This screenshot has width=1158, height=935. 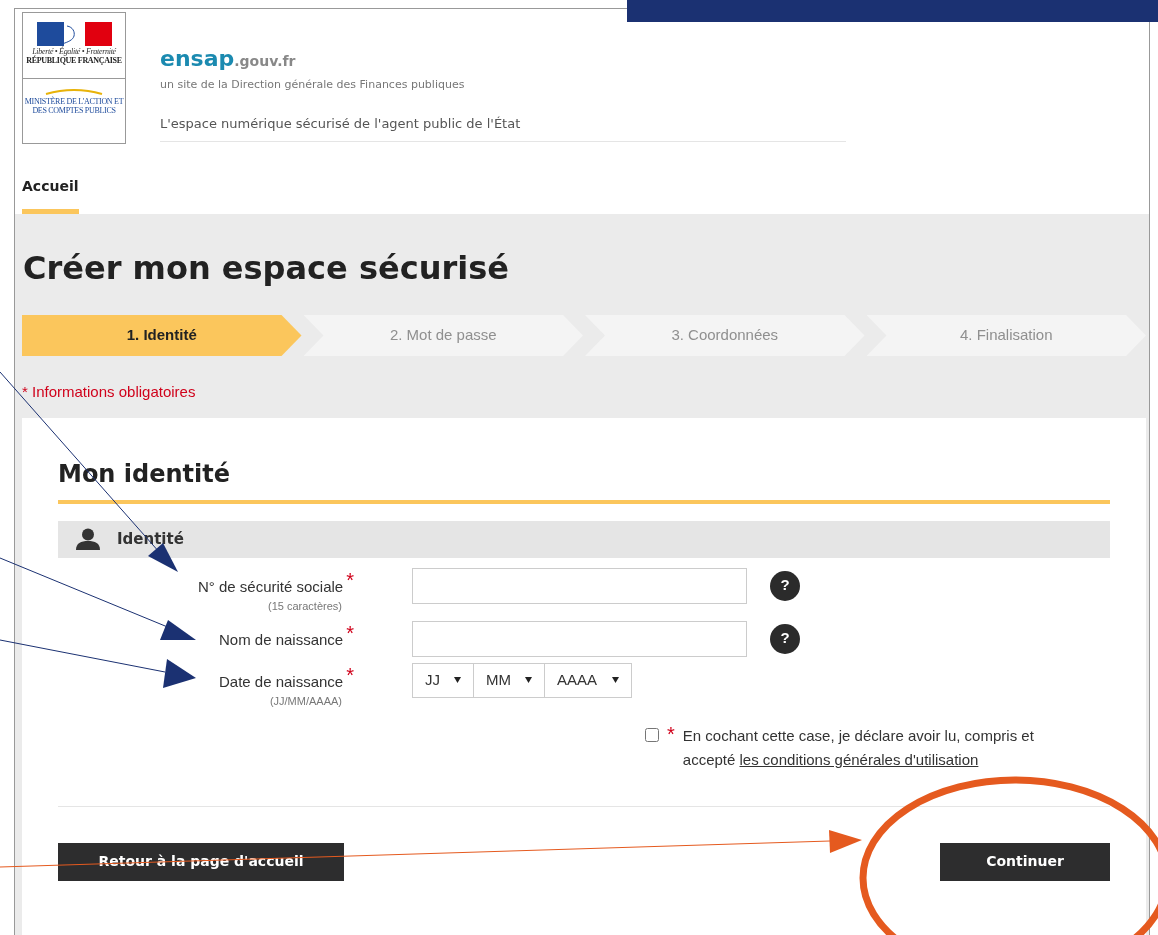 What do you see at coordinates (74, 92) in the screenshot?
I see `arc-logo-icon` at bounding box center [74, 92].